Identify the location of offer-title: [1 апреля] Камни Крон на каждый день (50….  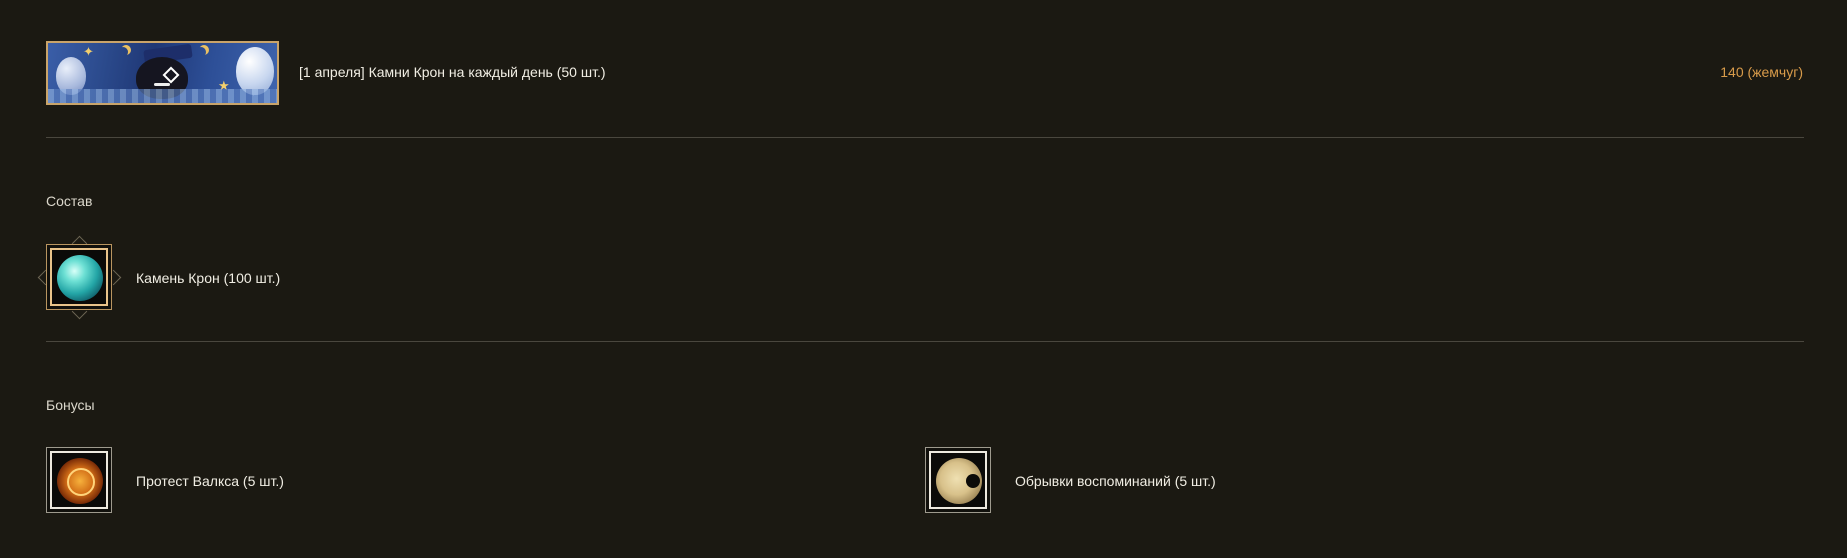
(452, 72).